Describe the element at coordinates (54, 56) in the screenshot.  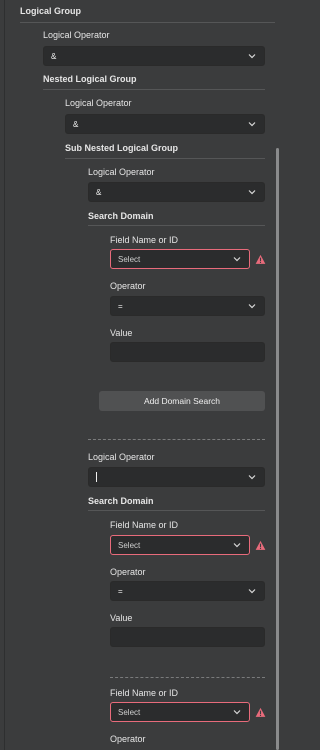
I see `logical-operator-value: &` at that location.